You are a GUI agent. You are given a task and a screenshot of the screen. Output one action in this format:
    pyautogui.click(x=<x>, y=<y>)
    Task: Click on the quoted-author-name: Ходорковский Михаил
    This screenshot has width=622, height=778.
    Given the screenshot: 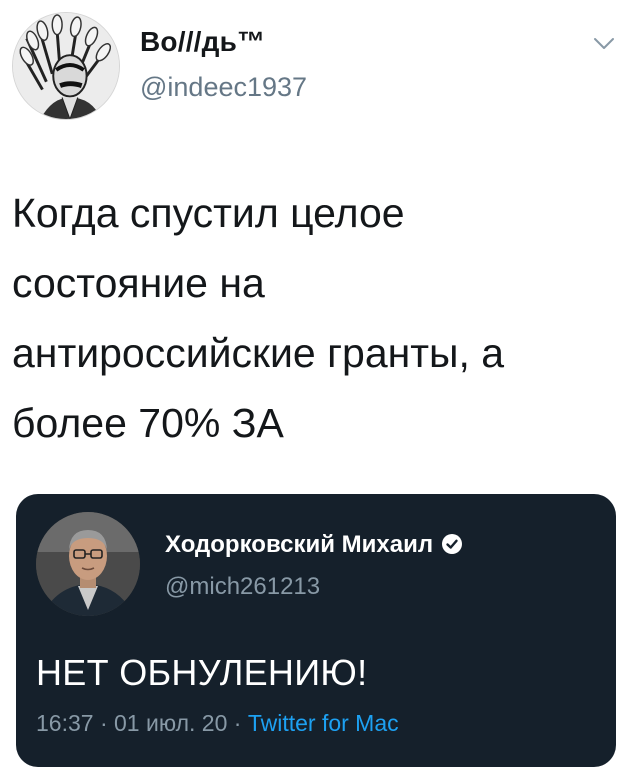 What is the action you would take?
    pyautogui.click(x=314, y=545)
    